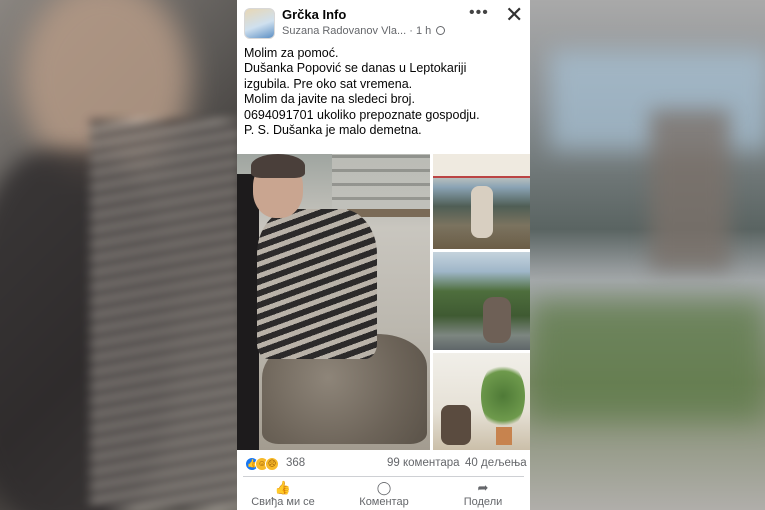  Describe the element at coordinates (259, 23) in the screenshot. I see `page-avatar` at that location.